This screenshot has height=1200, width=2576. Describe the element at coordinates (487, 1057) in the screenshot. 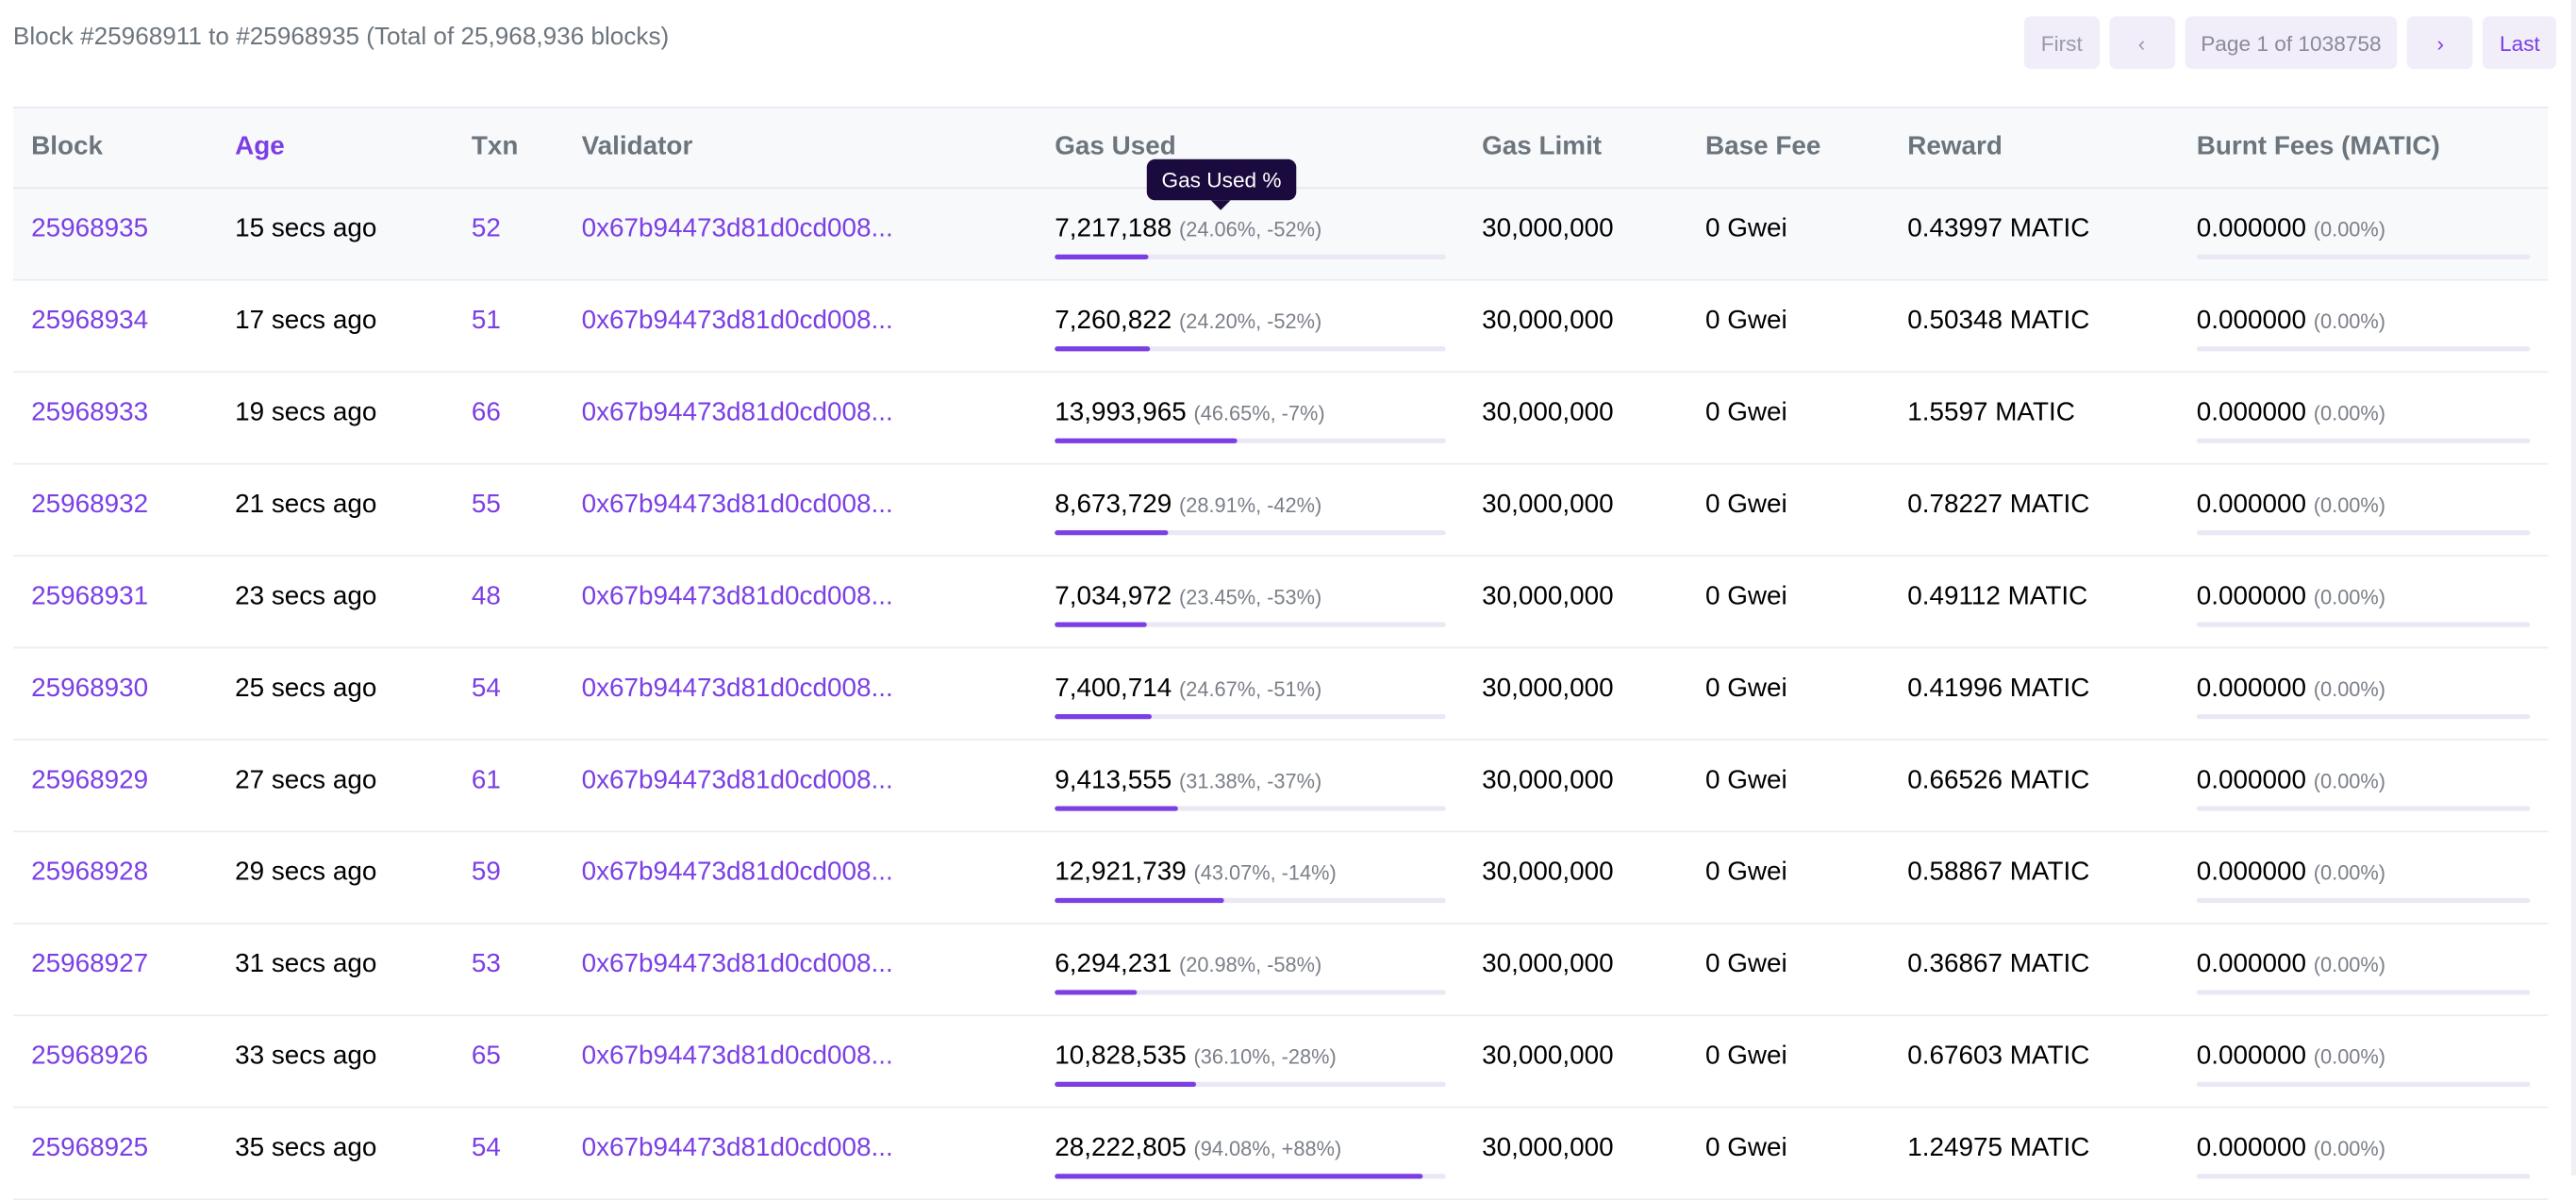

I see `txn-count-link: 65` at that location.